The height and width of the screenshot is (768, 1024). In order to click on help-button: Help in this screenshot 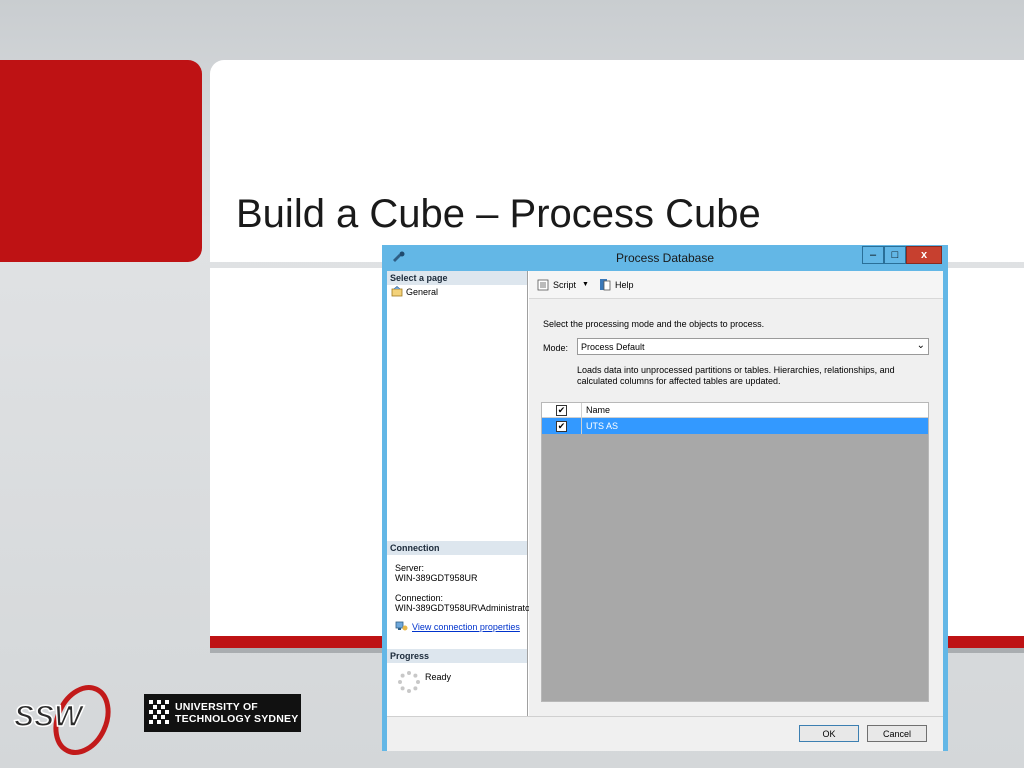, I will do `click(616, 284)`.